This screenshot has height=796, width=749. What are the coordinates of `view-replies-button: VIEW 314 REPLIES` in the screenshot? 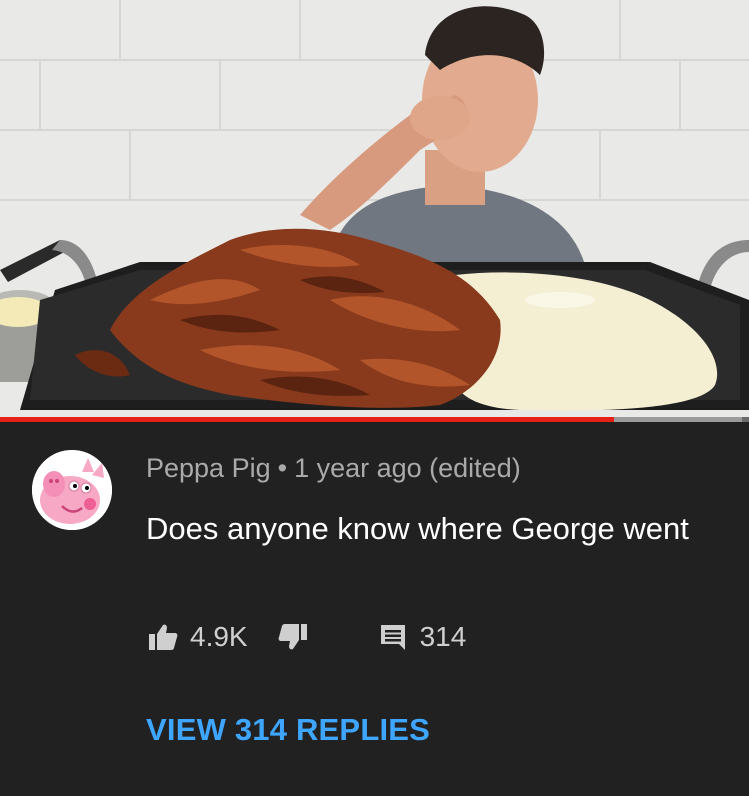 It's located at (288, 730).